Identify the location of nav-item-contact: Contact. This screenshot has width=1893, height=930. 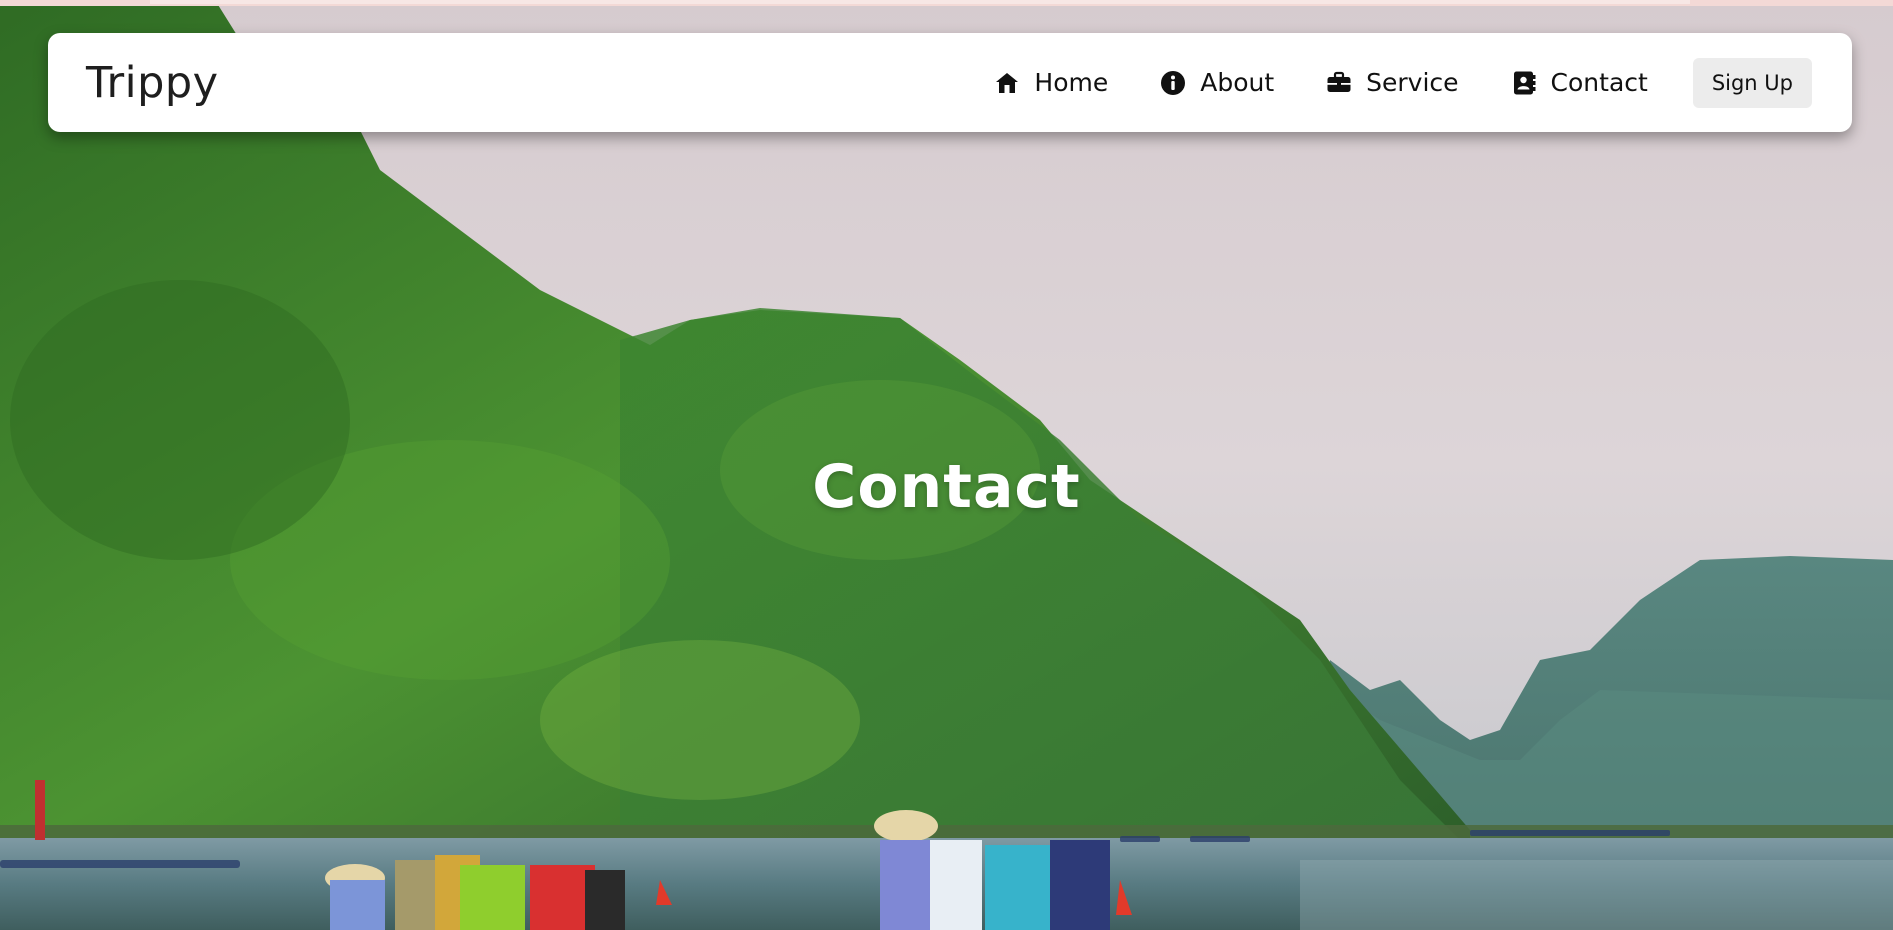
(1579, 82).